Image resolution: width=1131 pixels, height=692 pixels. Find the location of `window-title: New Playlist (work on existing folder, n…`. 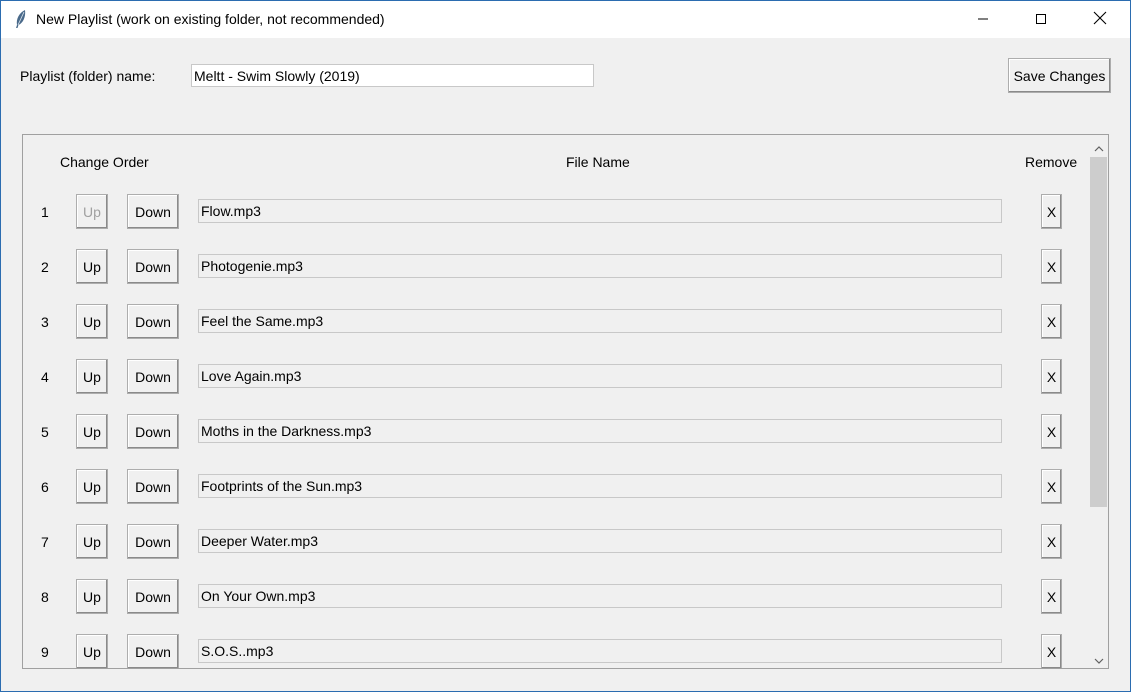

window-title: New Playlist (work on existing folder, n… is located at coordinates (210, 19).